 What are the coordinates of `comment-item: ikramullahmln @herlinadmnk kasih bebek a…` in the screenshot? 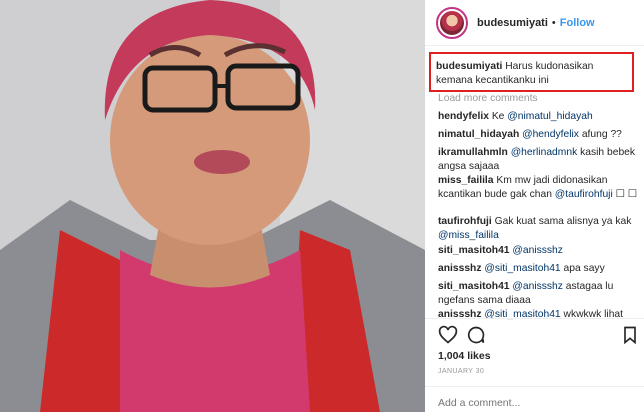 It's located at (539, 160).